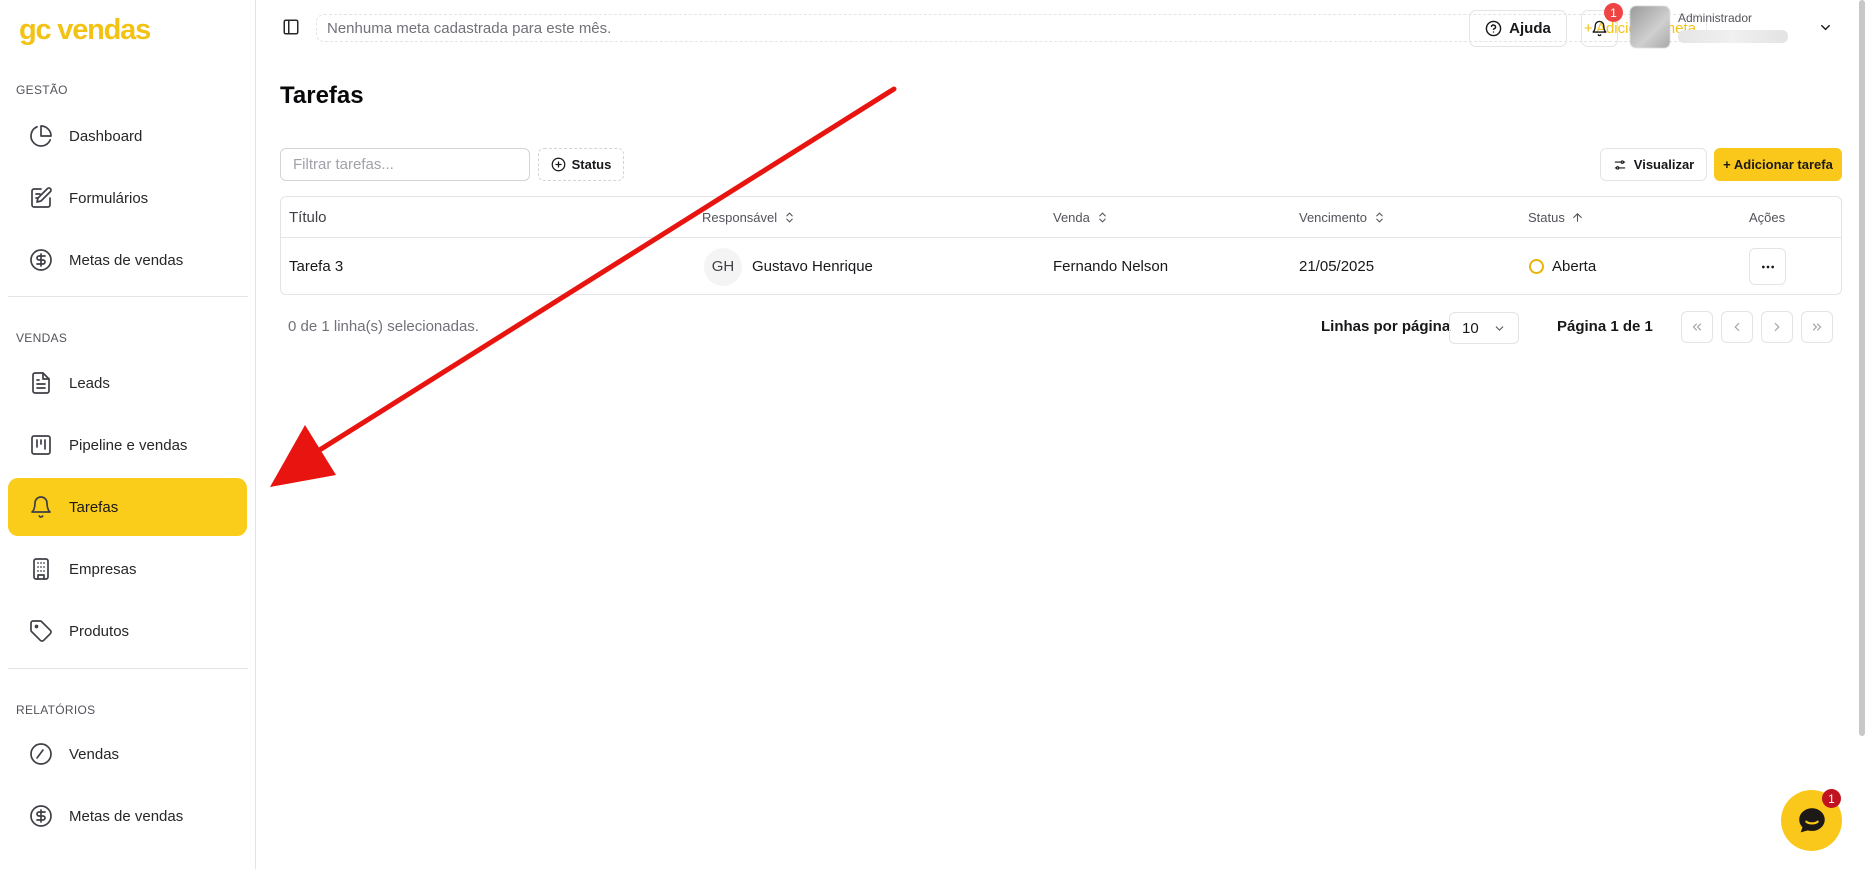 This screenshot has height=869, width=1865. I want to click on sidebar-item-label: Vendas, so click(94, 754).